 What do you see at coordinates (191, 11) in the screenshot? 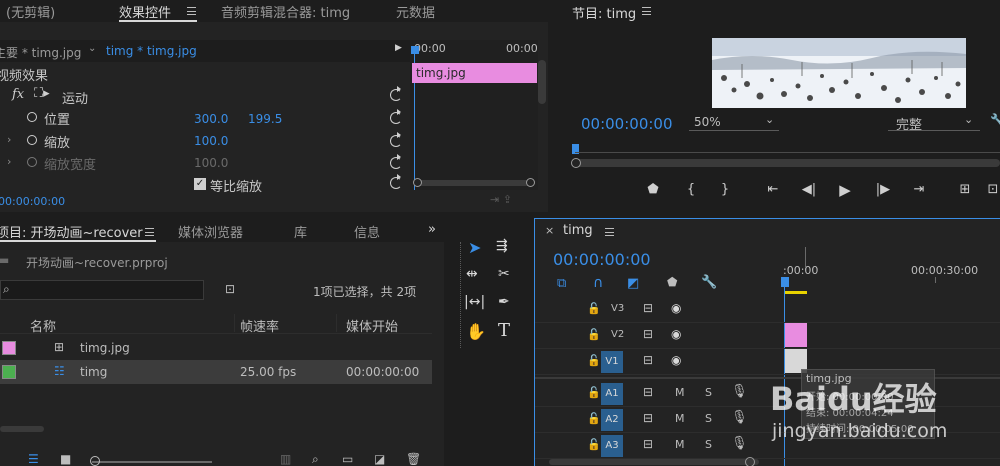
I see `panel-menu-icon` at bounding box center [191, 11].